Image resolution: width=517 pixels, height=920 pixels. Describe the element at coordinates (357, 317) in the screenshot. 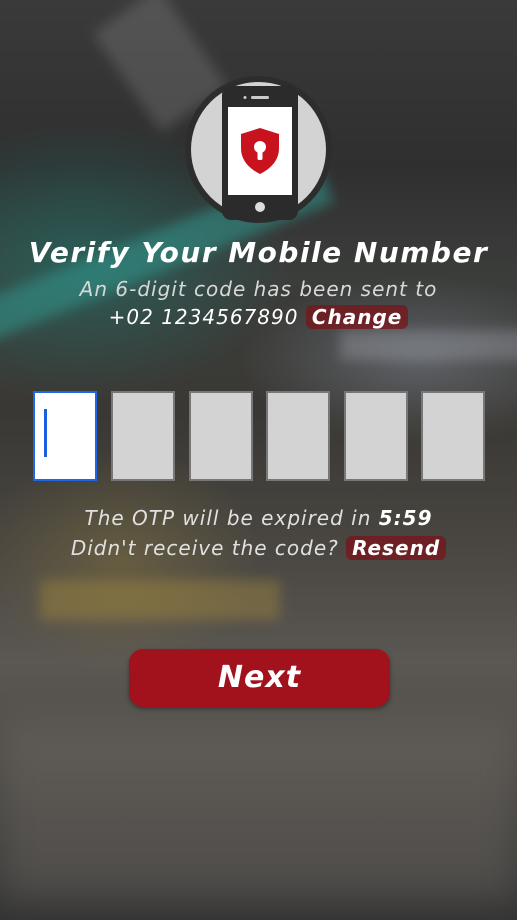

I see `change-number-link: Change` at that location.